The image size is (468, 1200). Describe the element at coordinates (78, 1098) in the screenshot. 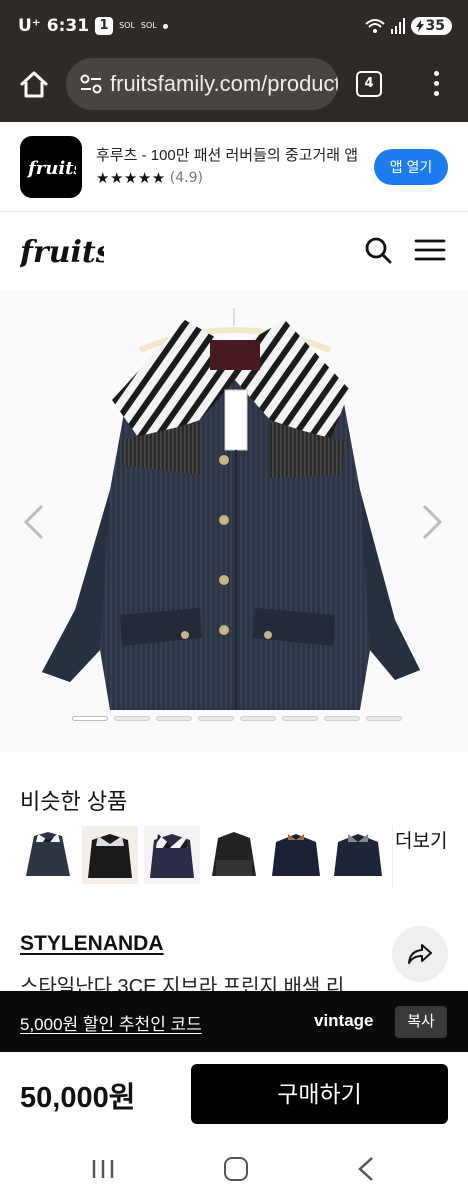

I see `product-price: 50,000원` at that location.